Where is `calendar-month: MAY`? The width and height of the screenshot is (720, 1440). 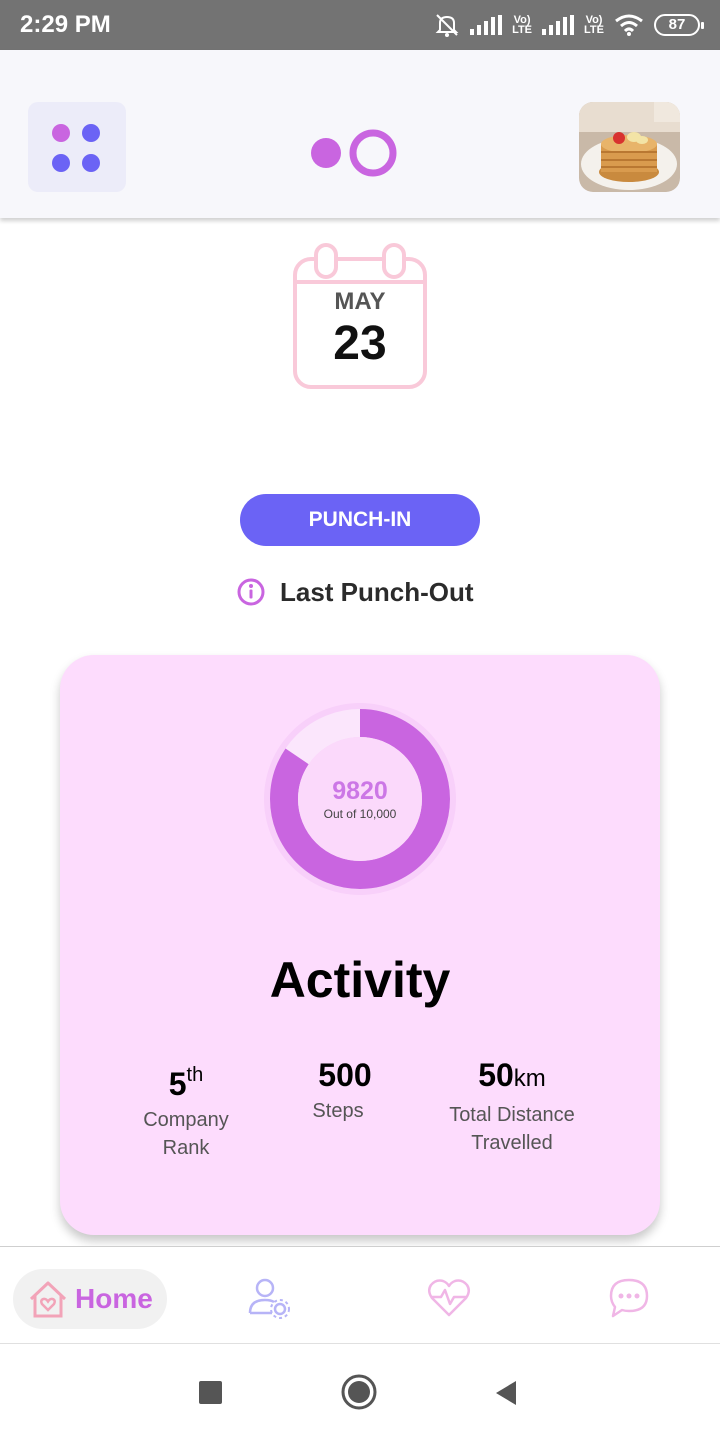
calendar-month: MAY is located at coordinates (360, 301).